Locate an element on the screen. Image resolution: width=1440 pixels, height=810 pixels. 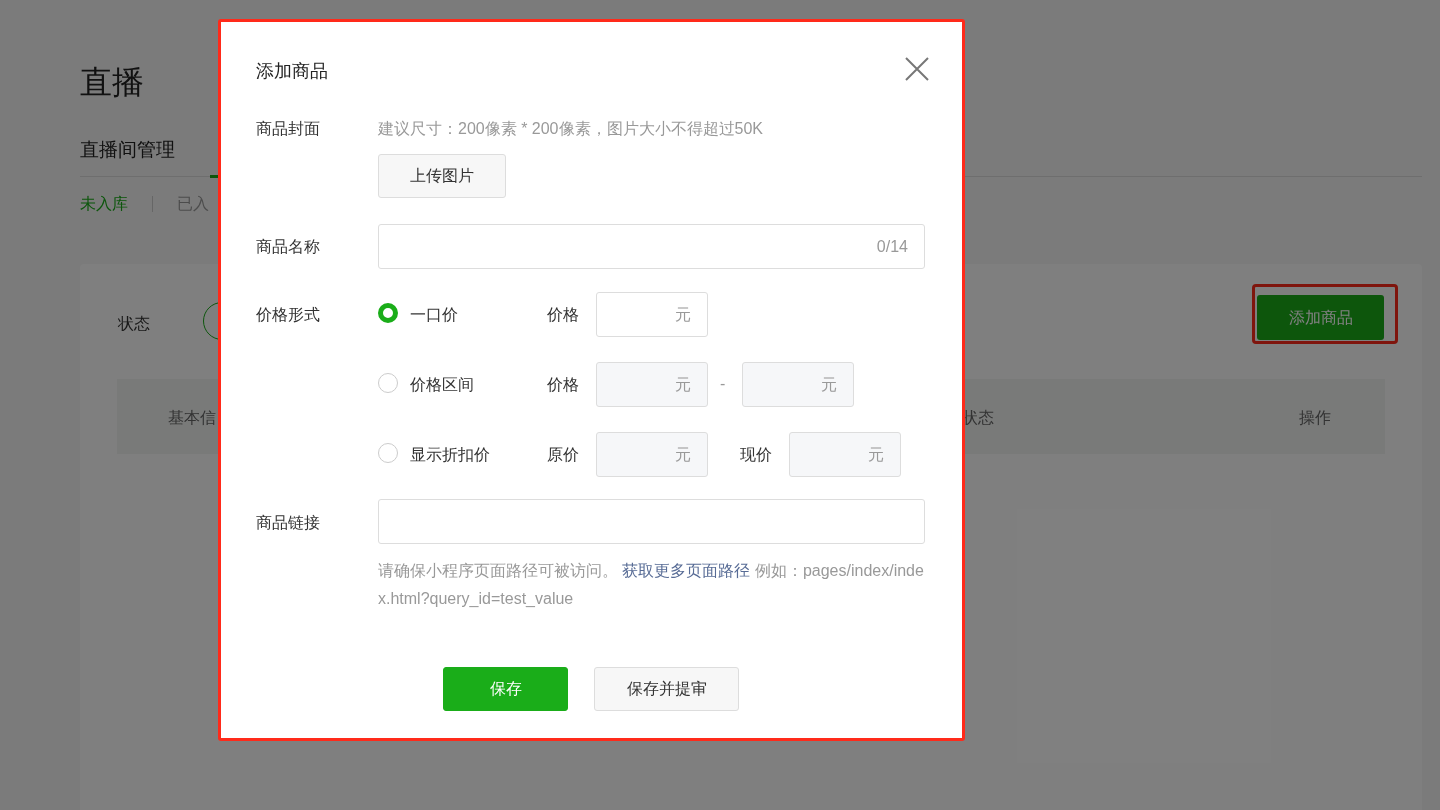
more-paths-link: 获取更多页面路径 is located at coordinates (686, 570).